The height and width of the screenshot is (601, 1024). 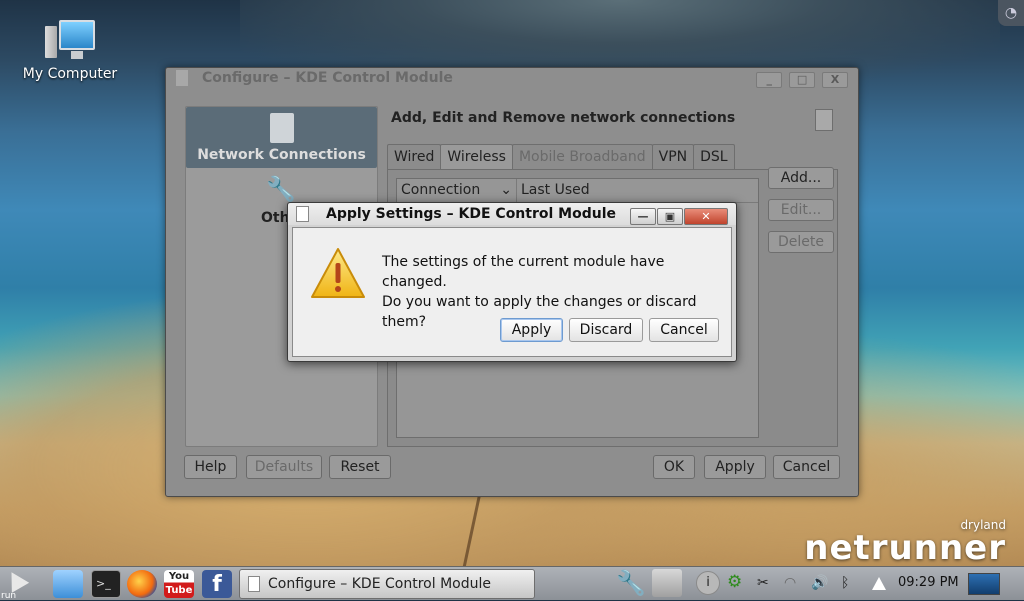 I want to click on terminal-icon: >_, so click(x=106, y=584).